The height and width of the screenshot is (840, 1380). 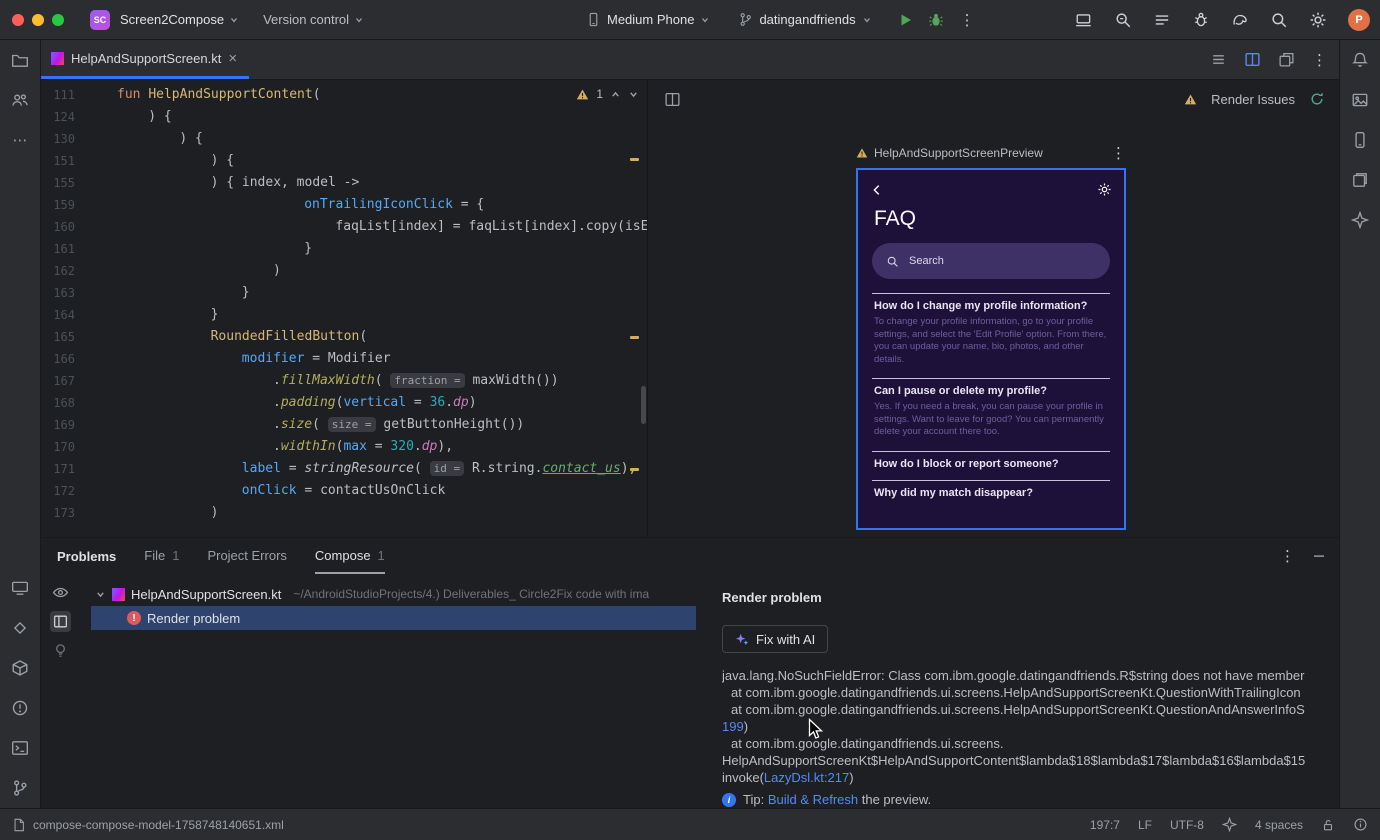 I want to click on resource-manager-tool-button, so click(x=1360, y=180).